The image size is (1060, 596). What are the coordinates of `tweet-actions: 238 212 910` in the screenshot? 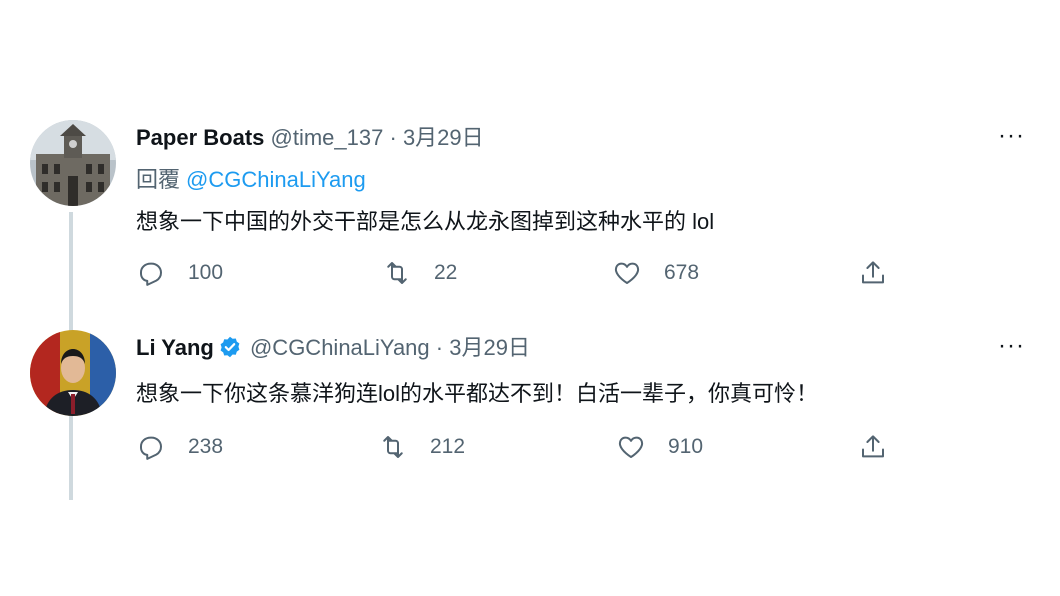 It's located at (530, 452).